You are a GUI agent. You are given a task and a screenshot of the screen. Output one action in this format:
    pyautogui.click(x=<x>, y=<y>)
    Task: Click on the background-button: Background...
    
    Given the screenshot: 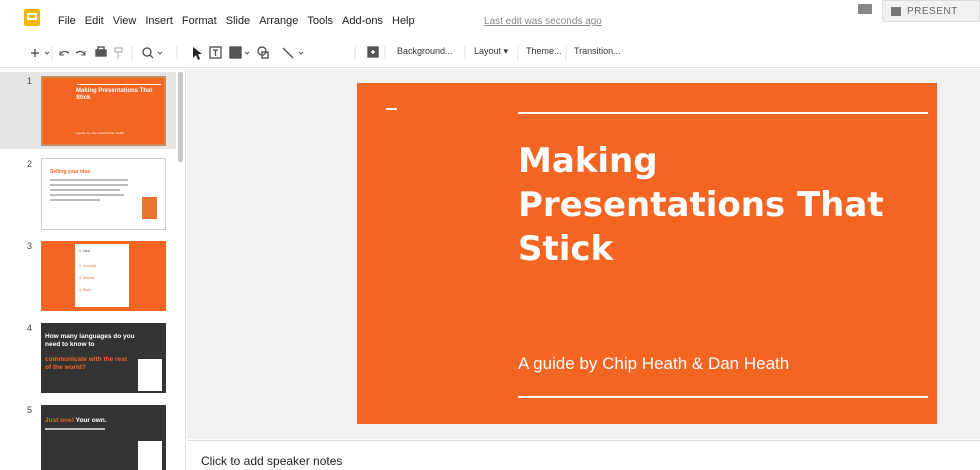 What is the action you would take?
    pyautogui.click(x=425, y=51)
    